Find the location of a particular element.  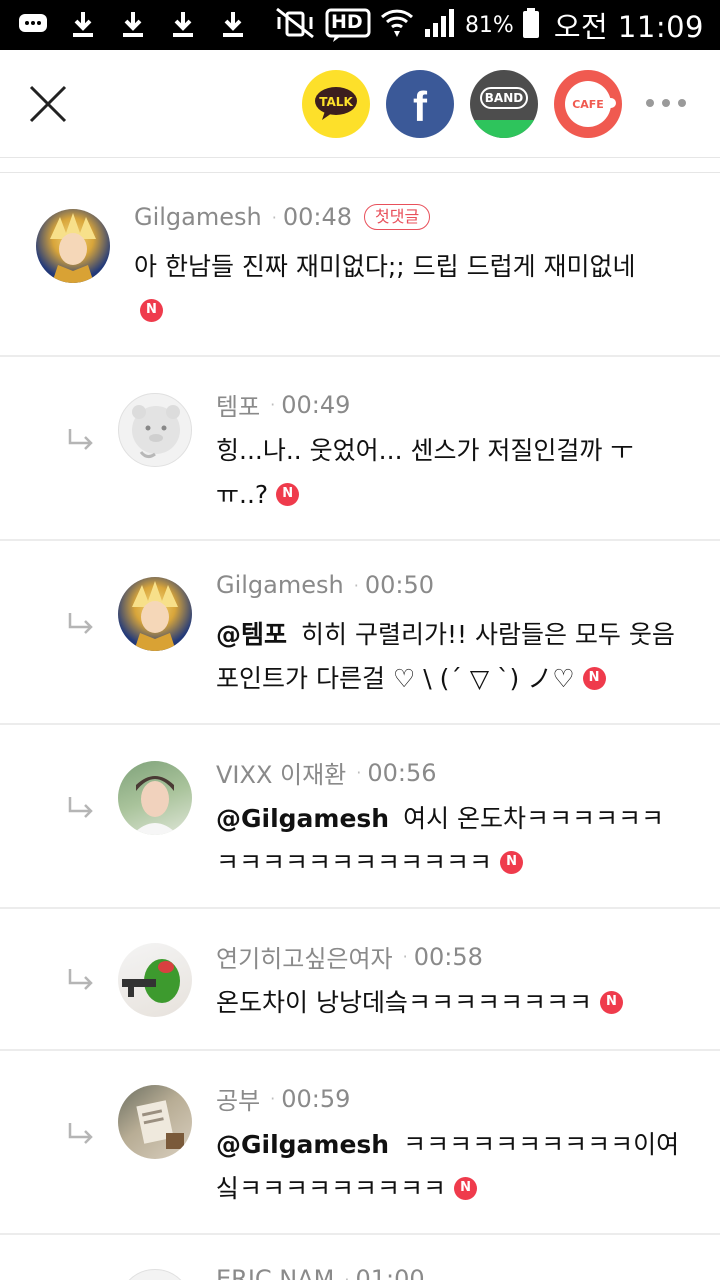

facebook-share-button: f is located at coordinates (420, 104).